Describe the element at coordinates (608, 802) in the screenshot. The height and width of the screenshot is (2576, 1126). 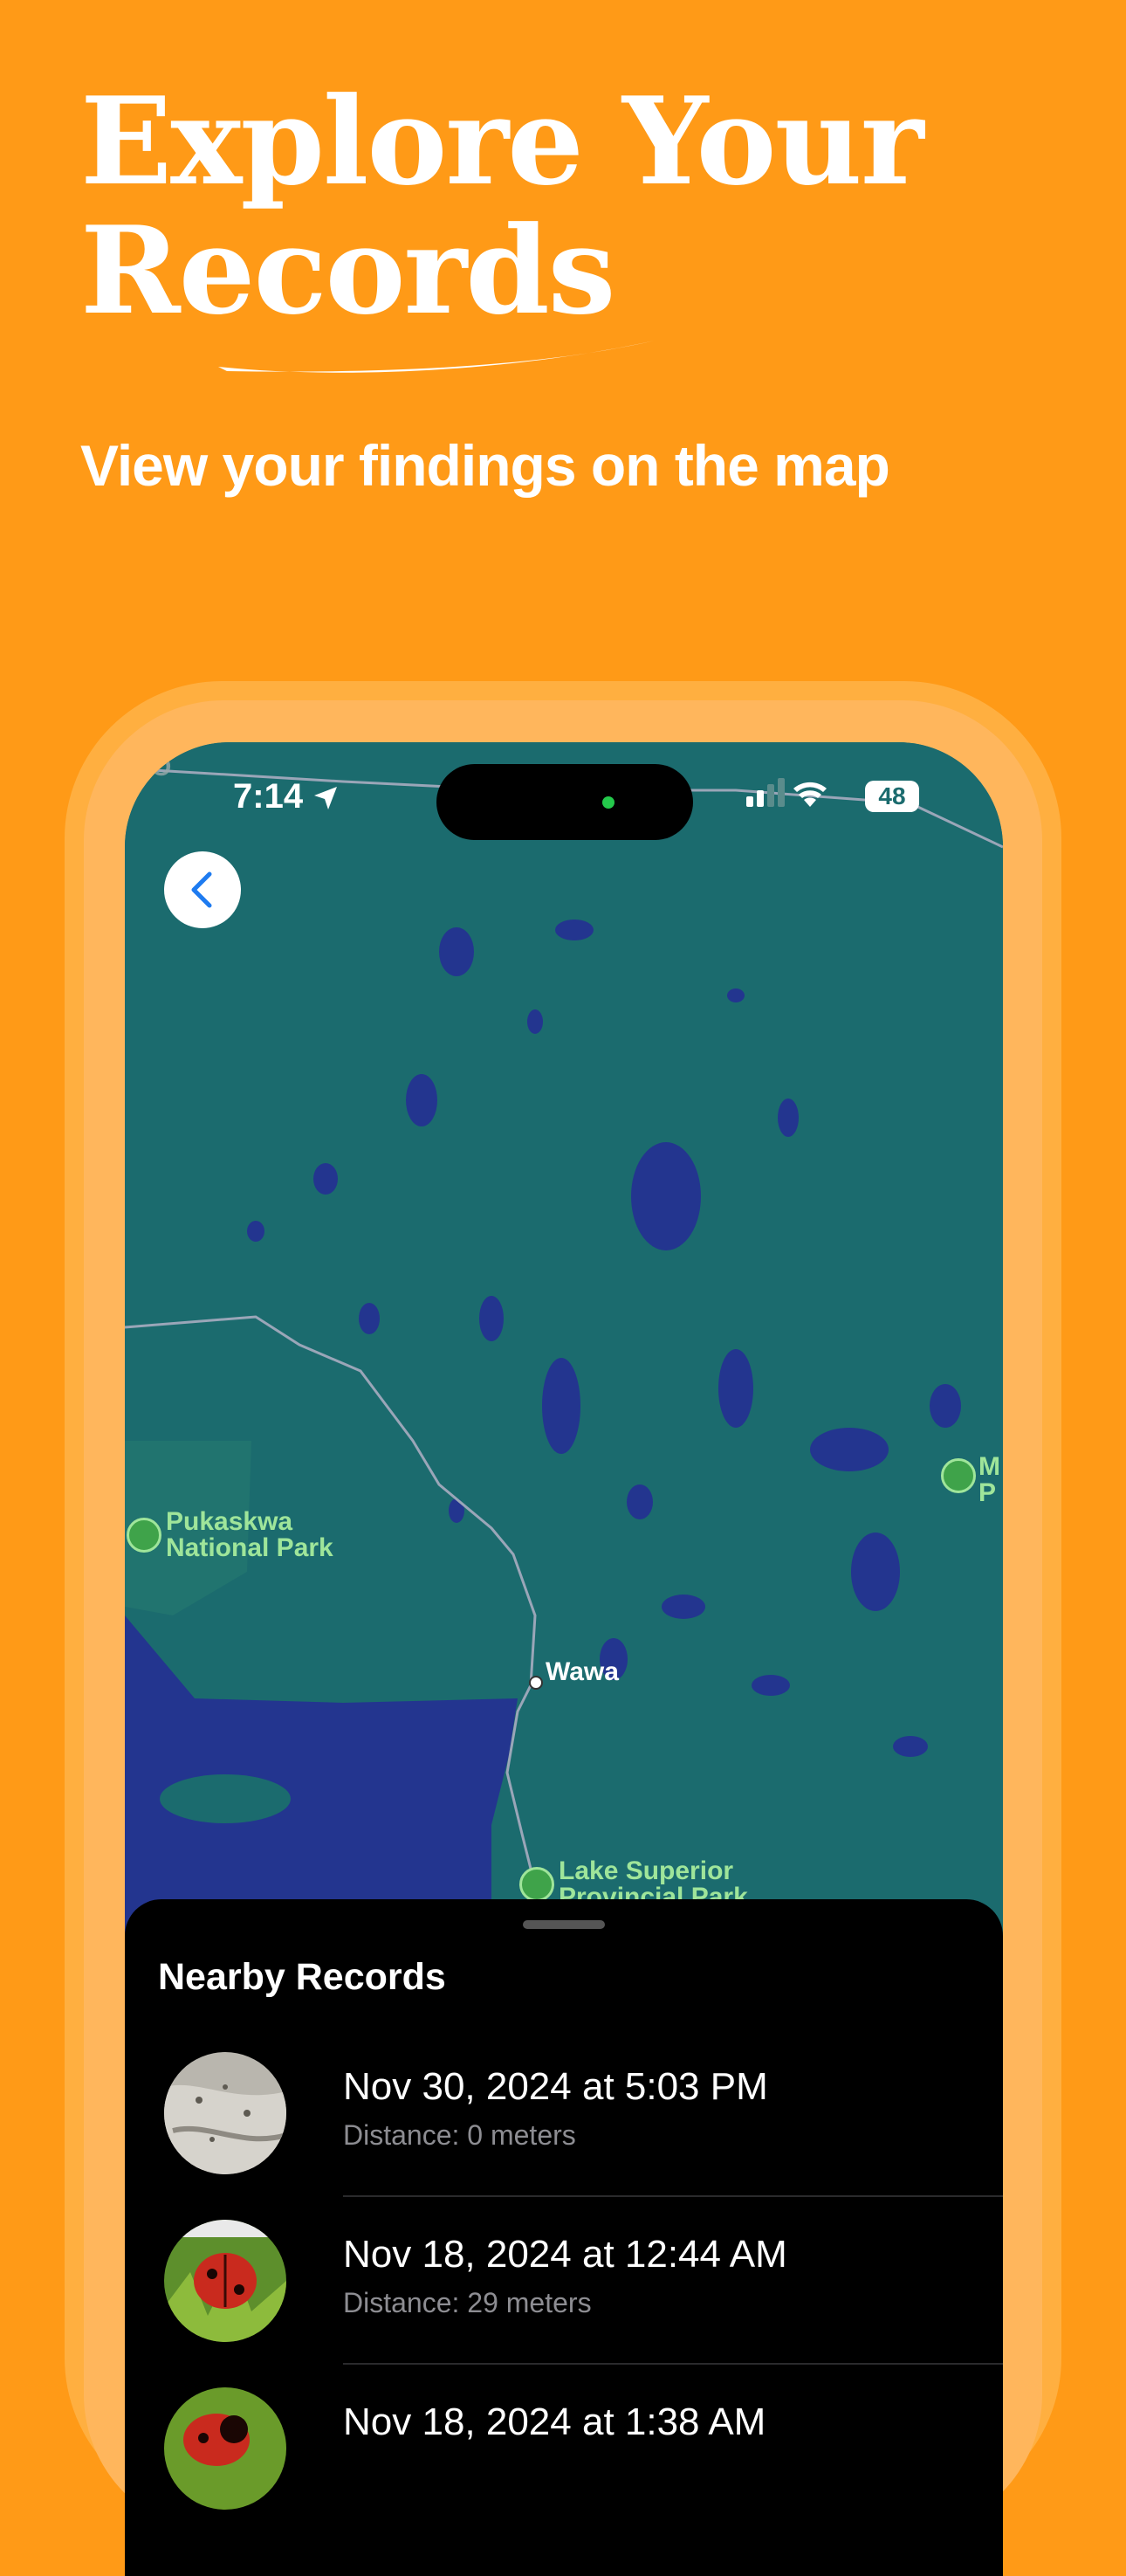
I see `camera-indicator-dot` at that location.